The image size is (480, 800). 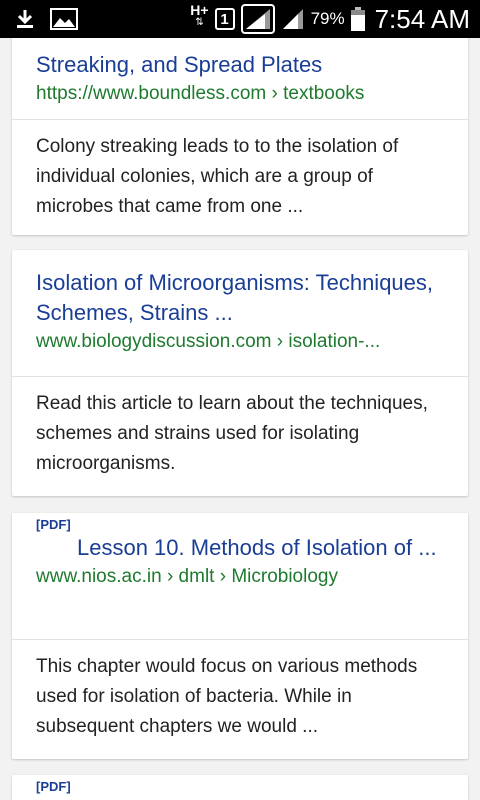 What do you see at coordinates (199, 22) in the screenshot?
I see `network-arrows-icon: ⇅` at bounding box center [199, 22].